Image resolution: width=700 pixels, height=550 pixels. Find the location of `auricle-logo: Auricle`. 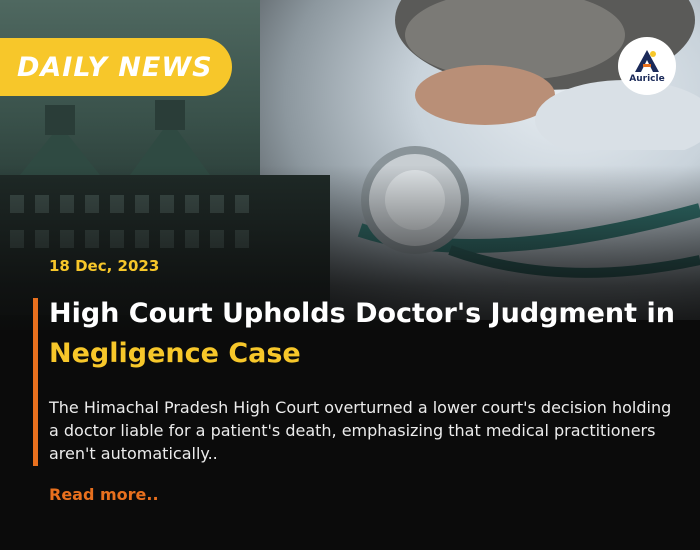

auricle-logo: Auricle is located at coordinates (647, 66).